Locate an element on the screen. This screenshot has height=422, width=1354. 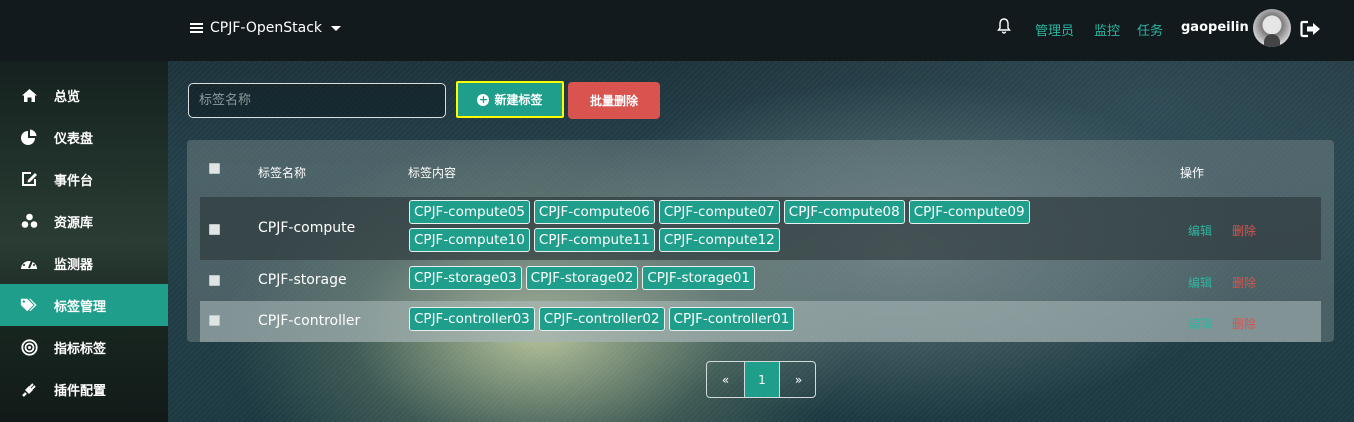
header-tag-name: 标签名称 is located at coordinates (282, 173).